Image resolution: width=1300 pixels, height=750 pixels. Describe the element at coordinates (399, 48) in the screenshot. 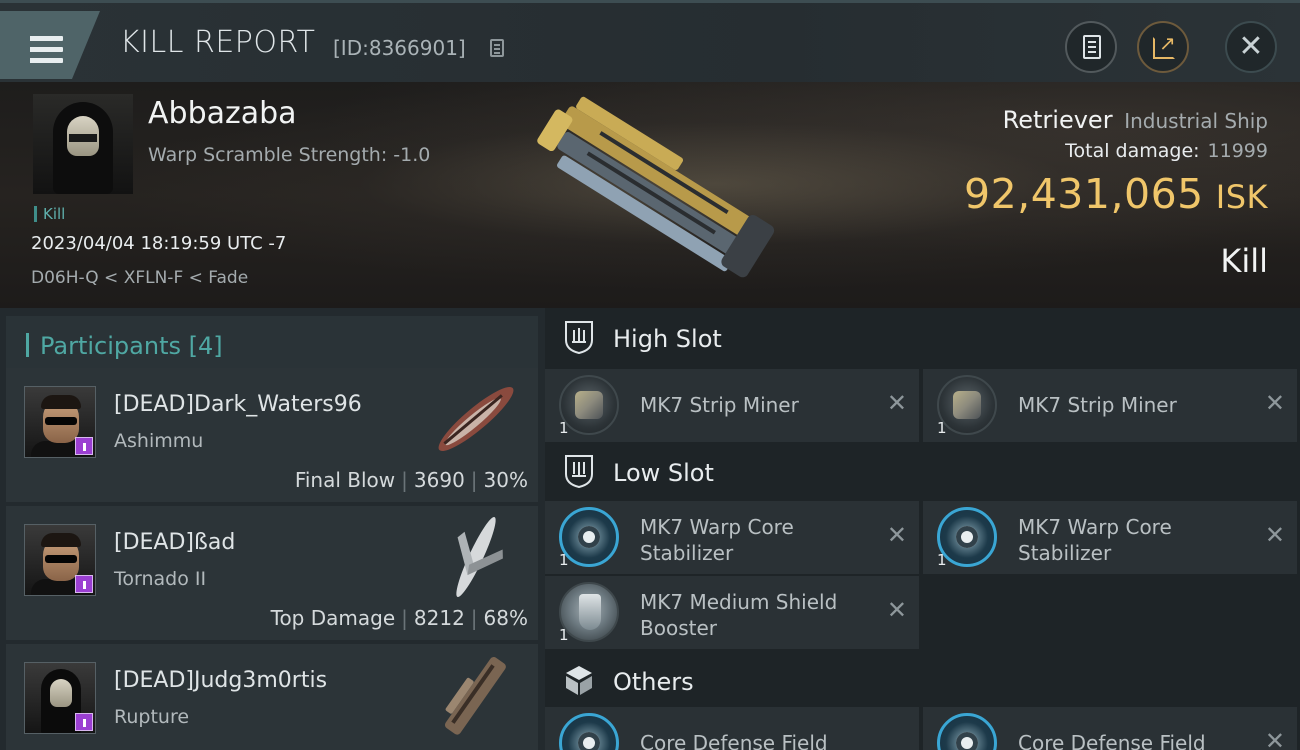

I see `report-id: [ID:8366901]` at that location.